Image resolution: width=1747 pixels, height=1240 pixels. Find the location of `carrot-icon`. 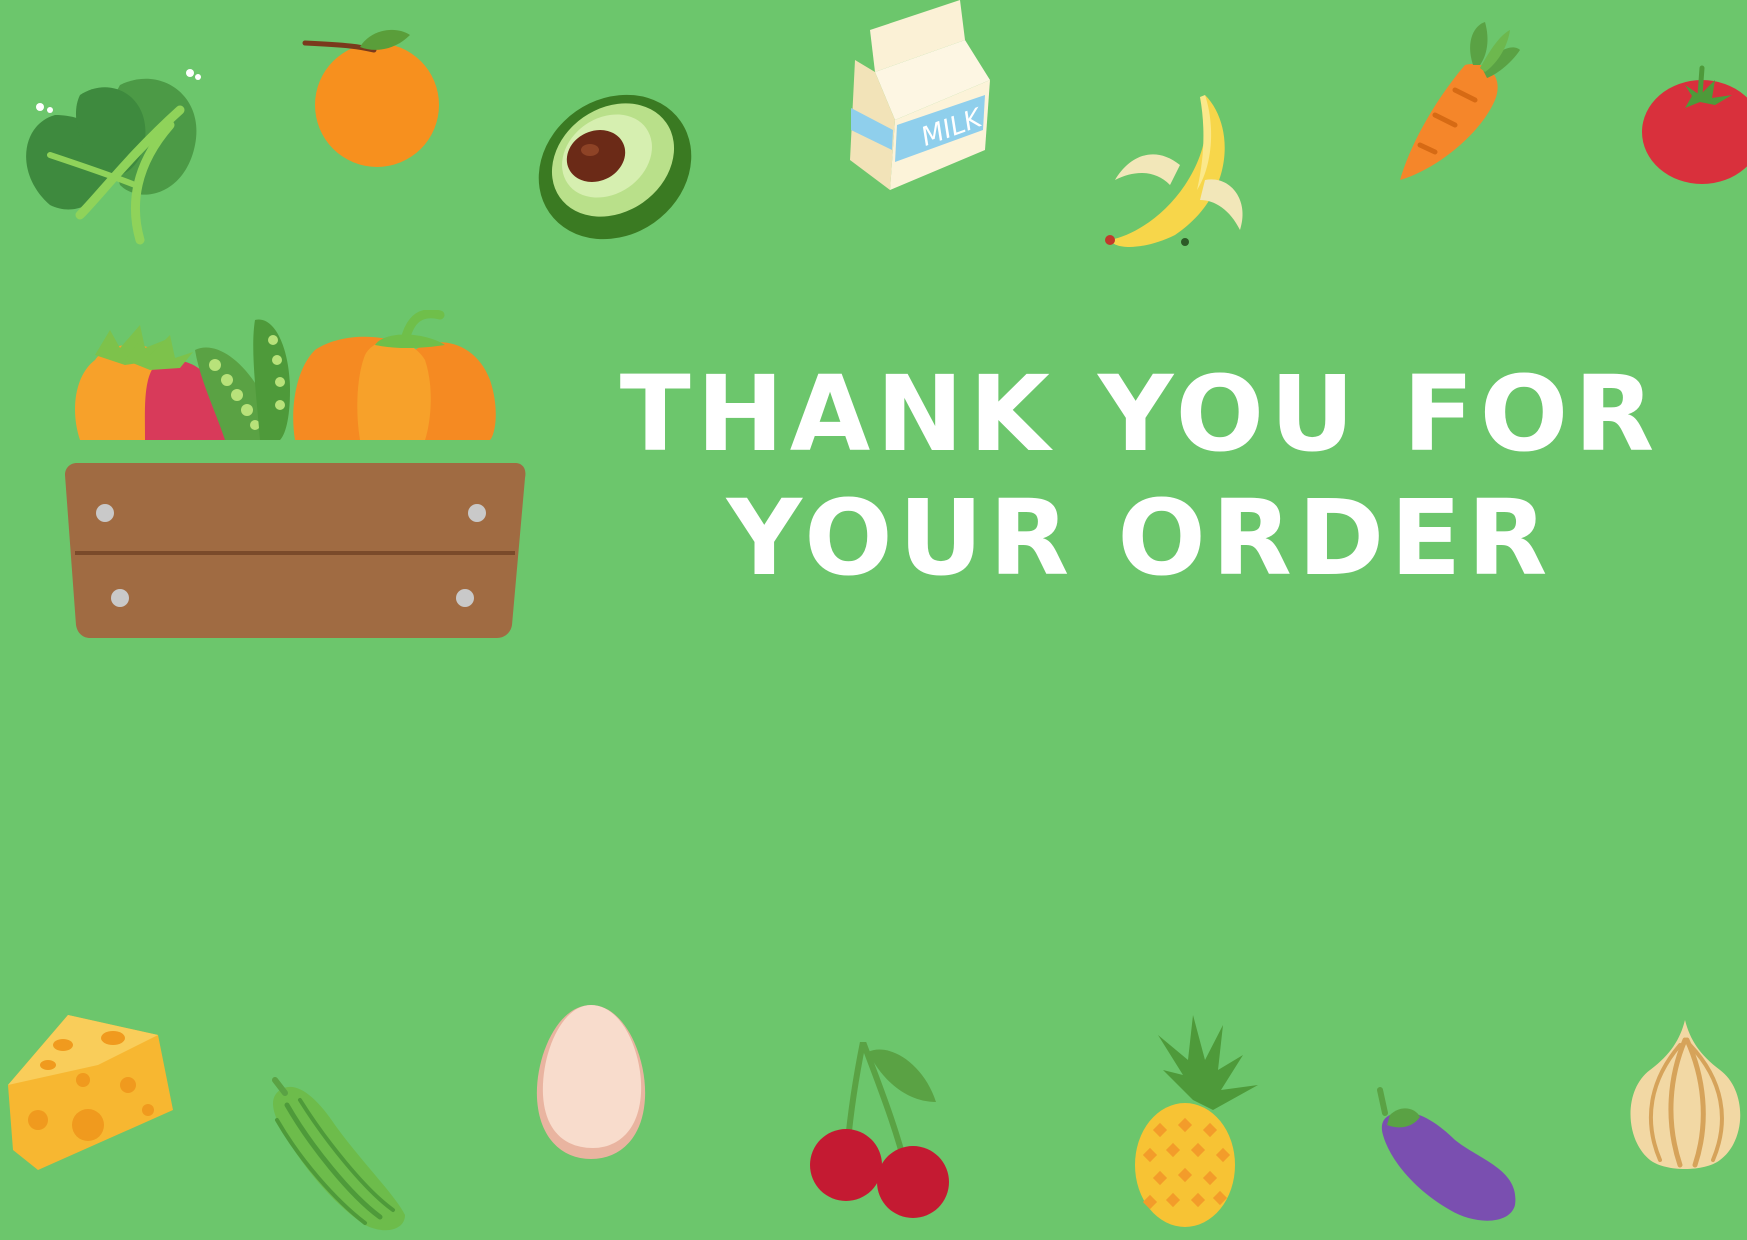

carrot-icon is located at coordinates (1460, 101).